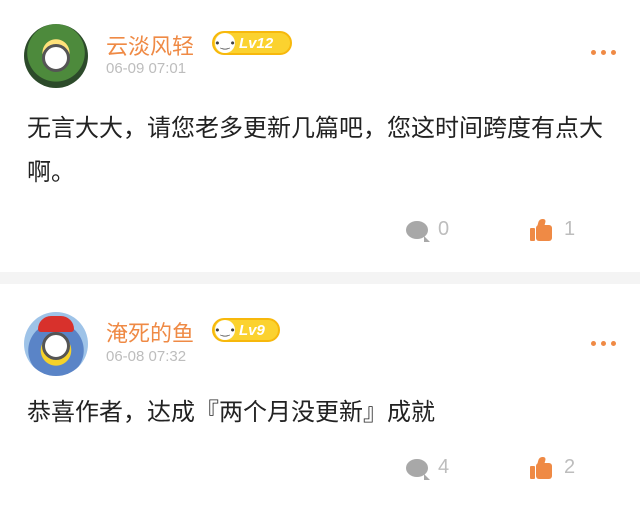 This screenshot has height=509, width=640. I want to click on level-label: Lv12, so click(256, 43).